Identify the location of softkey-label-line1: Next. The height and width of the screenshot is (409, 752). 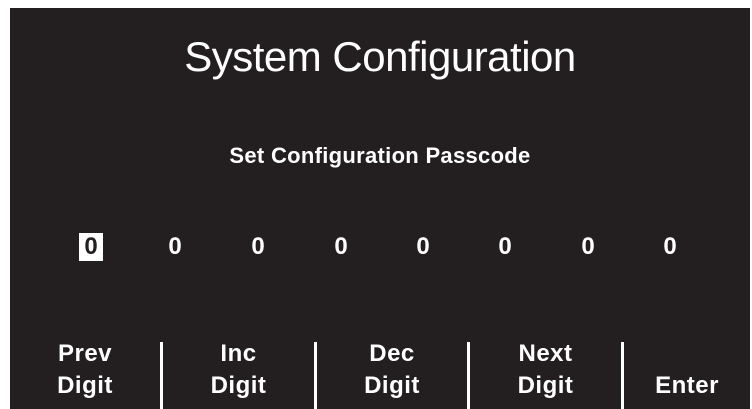
(545, 353).